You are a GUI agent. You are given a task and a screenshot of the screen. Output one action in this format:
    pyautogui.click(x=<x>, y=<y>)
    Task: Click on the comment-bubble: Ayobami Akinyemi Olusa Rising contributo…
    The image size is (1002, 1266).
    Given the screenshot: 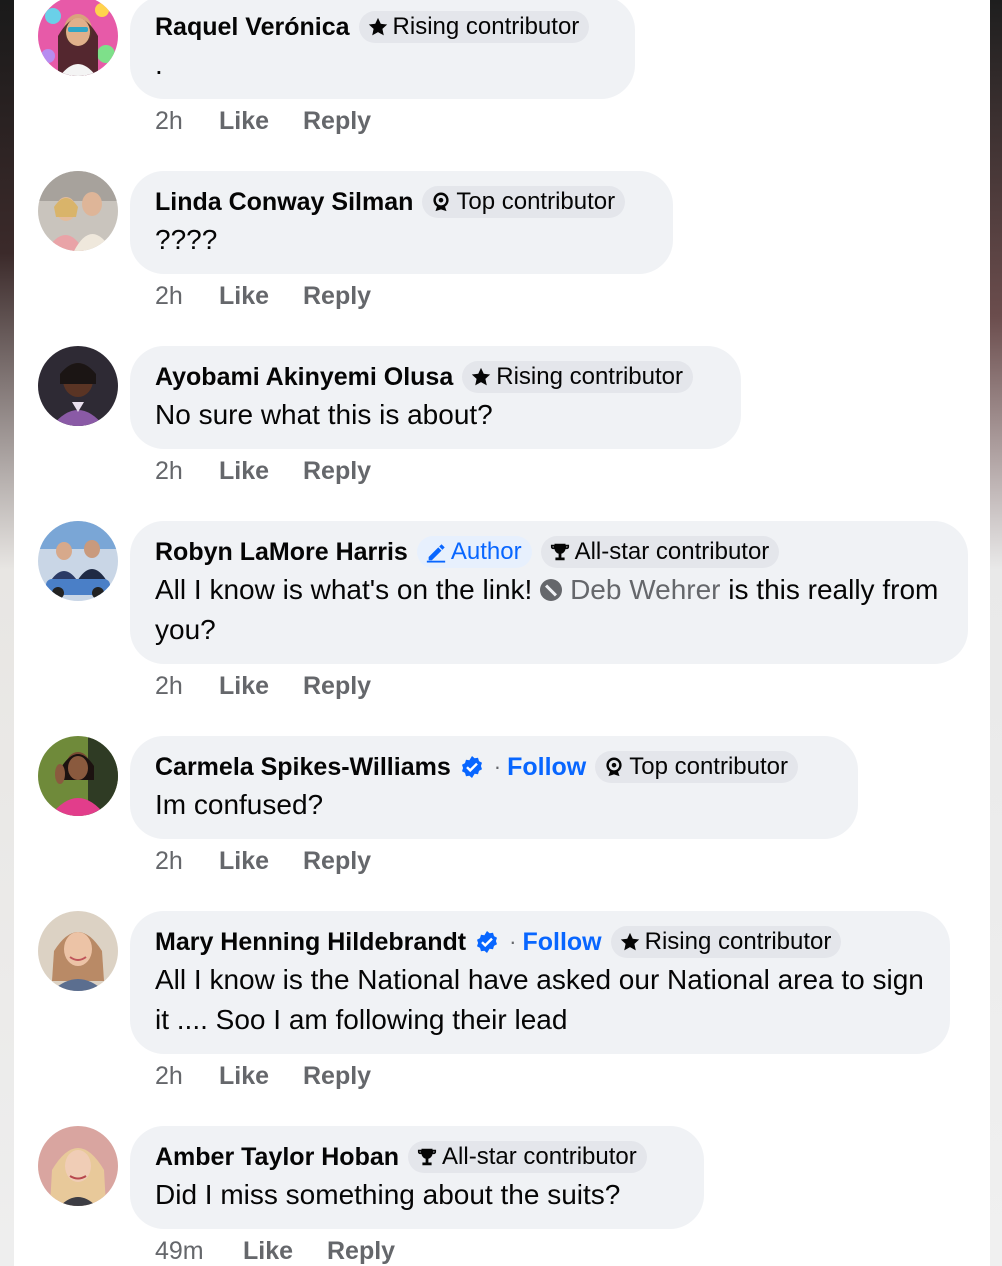 What is the action you would take?
    pyautogui.click(x=435, y=397)
    